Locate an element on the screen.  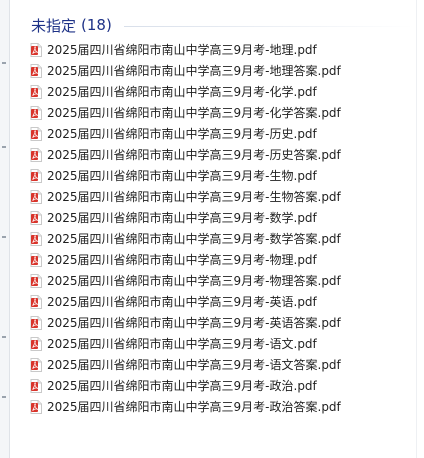
file-item: 2025届四川省绵阳市南山中学高三9月考-化学答案.pdf is located at coordinates (220, 112).